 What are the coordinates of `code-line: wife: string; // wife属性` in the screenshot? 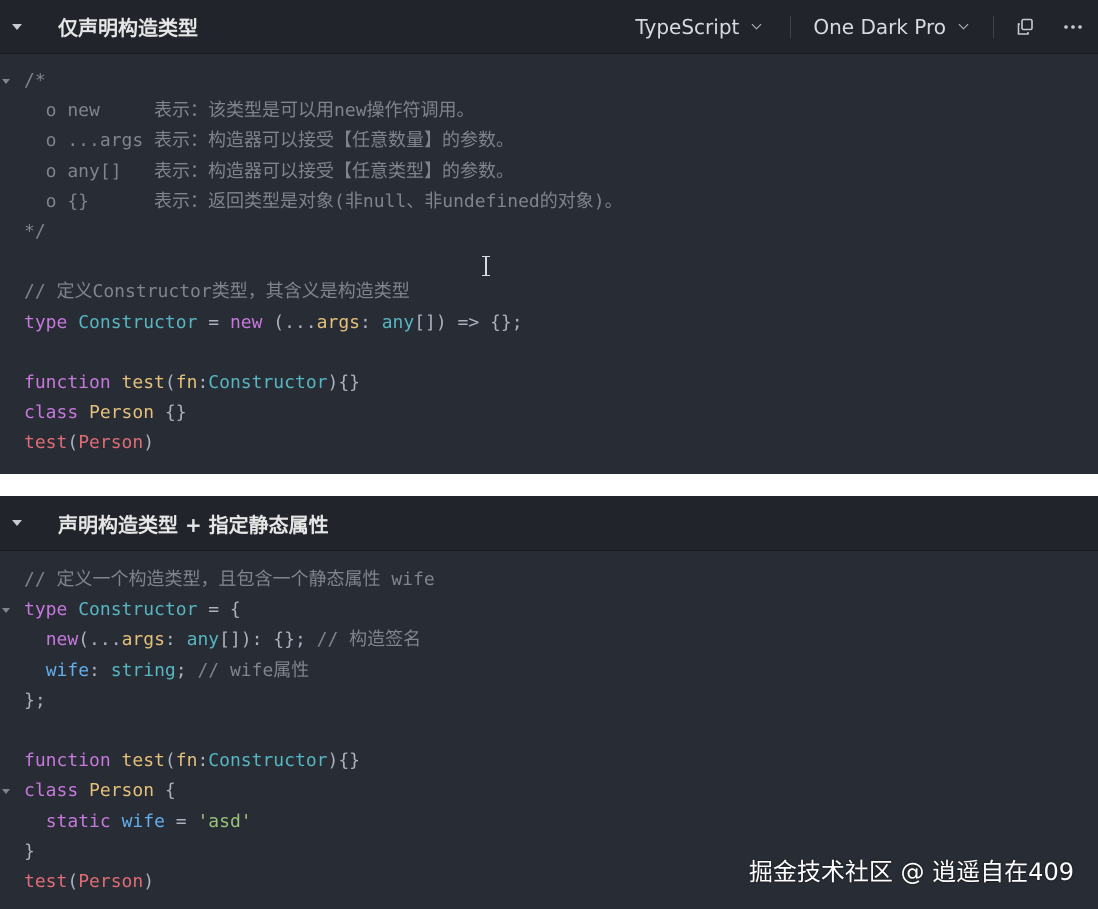 It's located at (177, 670).